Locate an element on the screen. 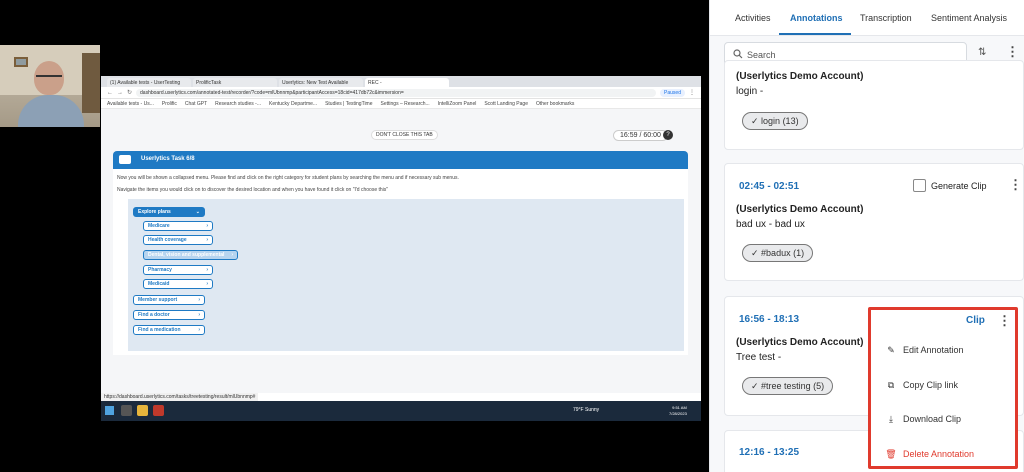  bookmark: Prolific is located at coordinates (169, 104).